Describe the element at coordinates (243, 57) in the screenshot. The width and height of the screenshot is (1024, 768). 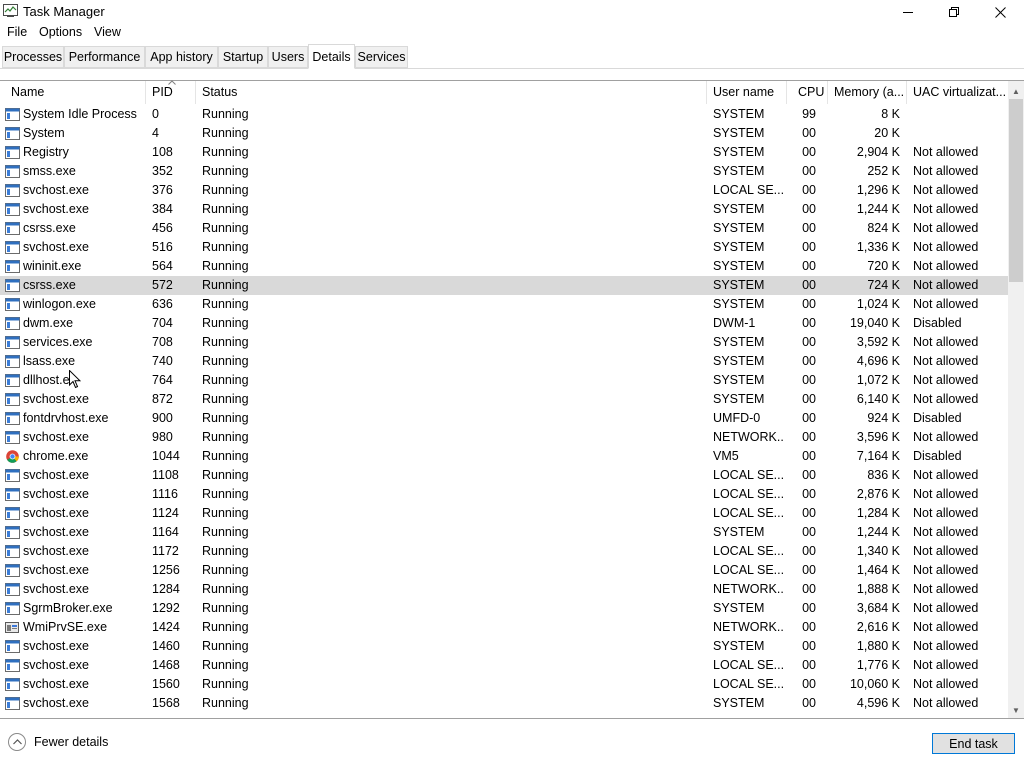
I see `tab-startup: Startup` at that location.